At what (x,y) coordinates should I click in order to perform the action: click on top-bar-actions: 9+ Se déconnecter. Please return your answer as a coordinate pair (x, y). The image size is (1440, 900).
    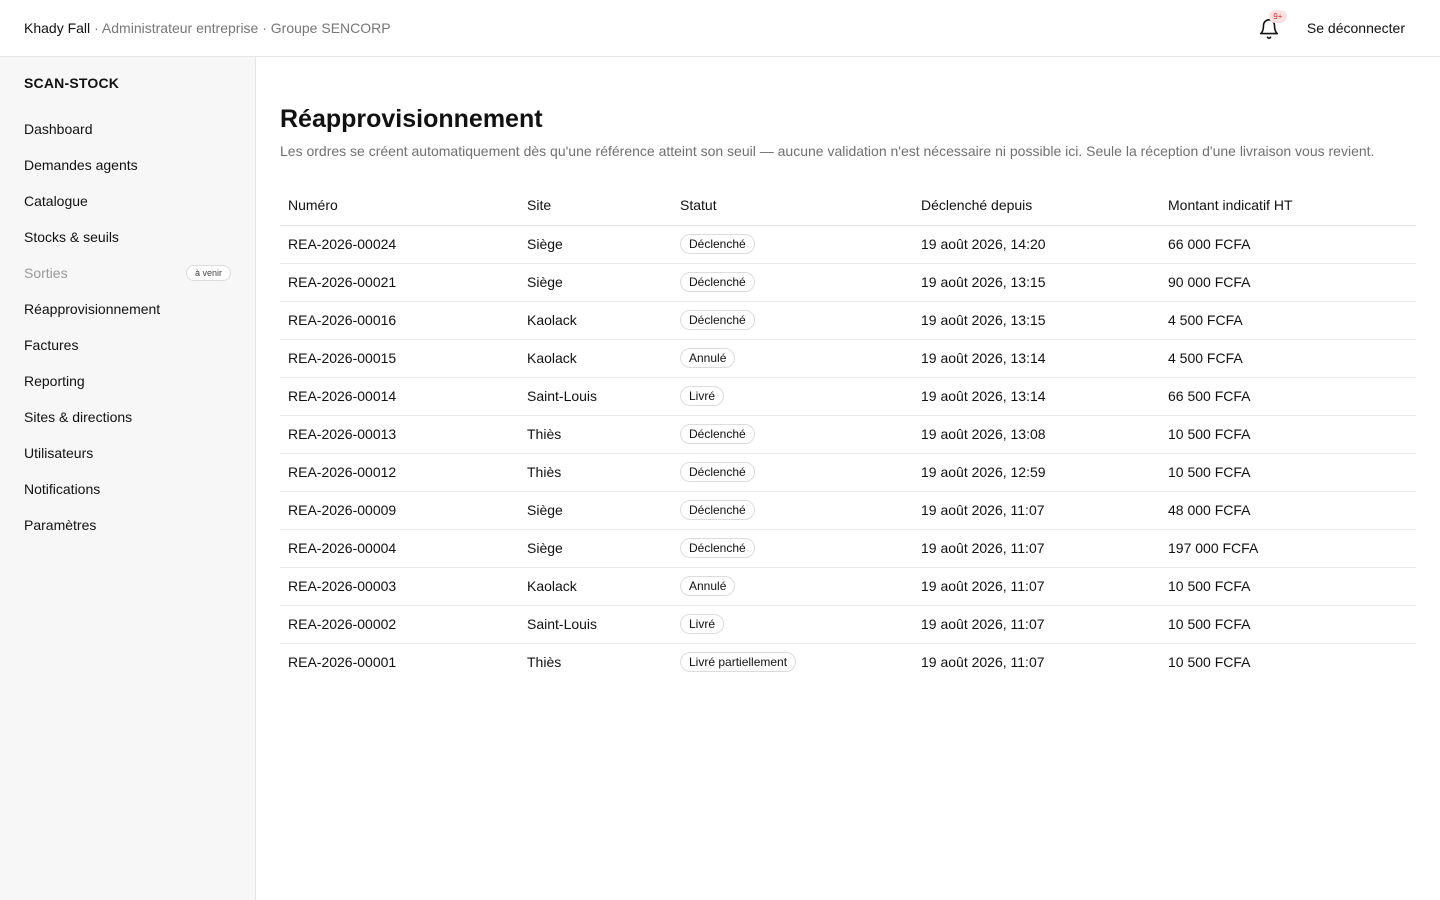
    Looking at the image, I should click on (1336, 25).